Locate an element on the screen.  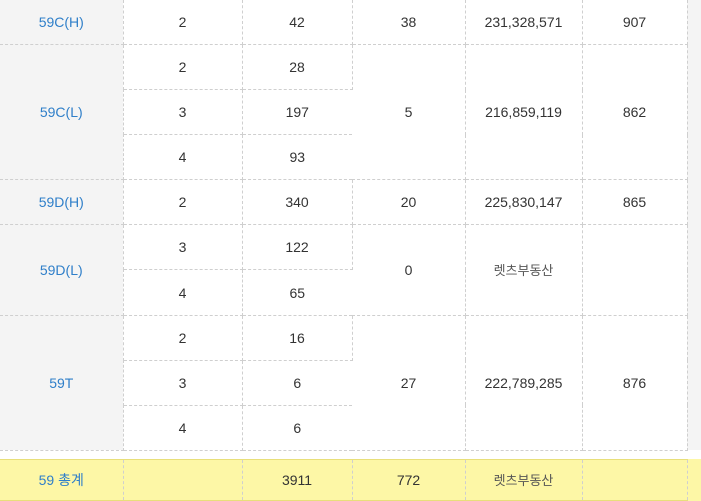
count-cell: 197 is located at coordinates (297, 112).